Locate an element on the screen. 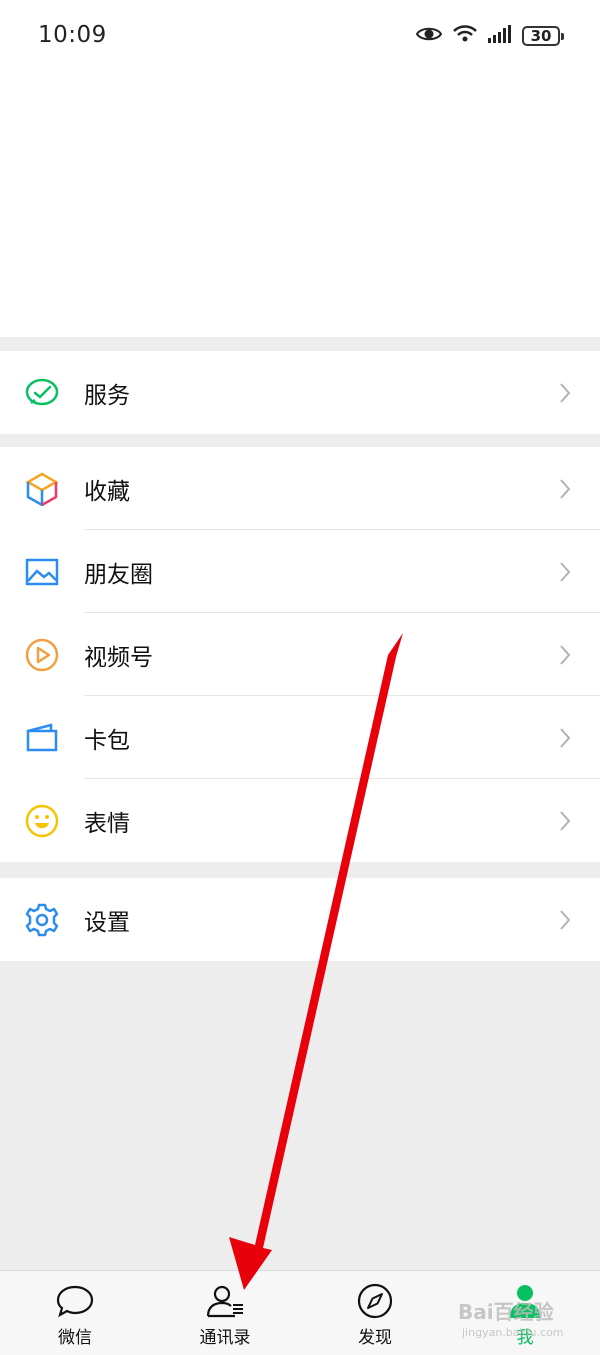  watermark-logo: Bai百经验 is located at coordinates (506, 1312).